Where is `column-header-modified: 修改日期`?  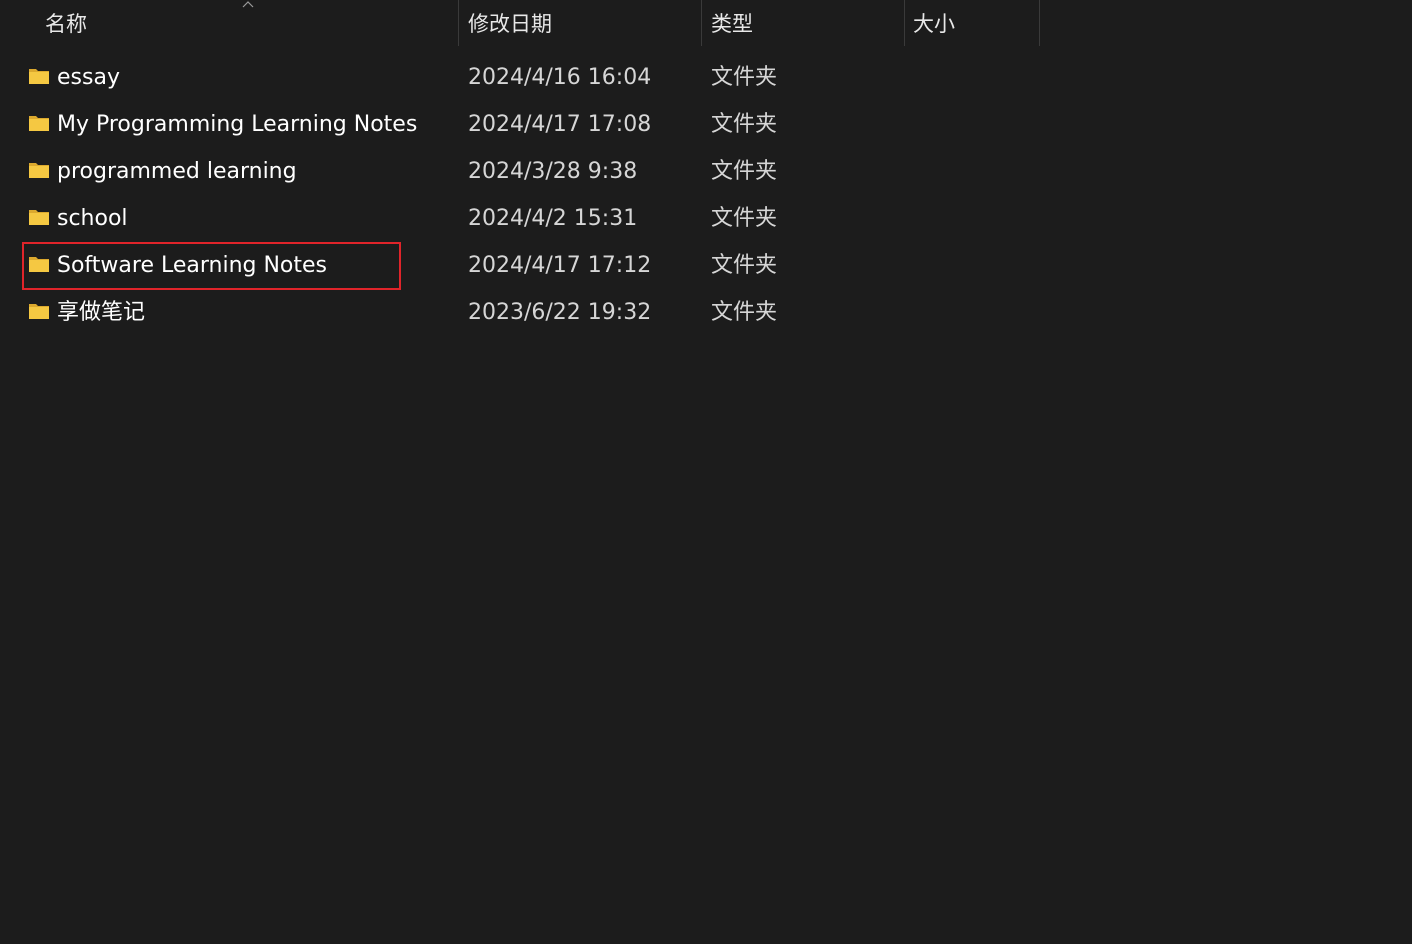
column-header-modified: 修改日期 is located at coordinates (510, 23).